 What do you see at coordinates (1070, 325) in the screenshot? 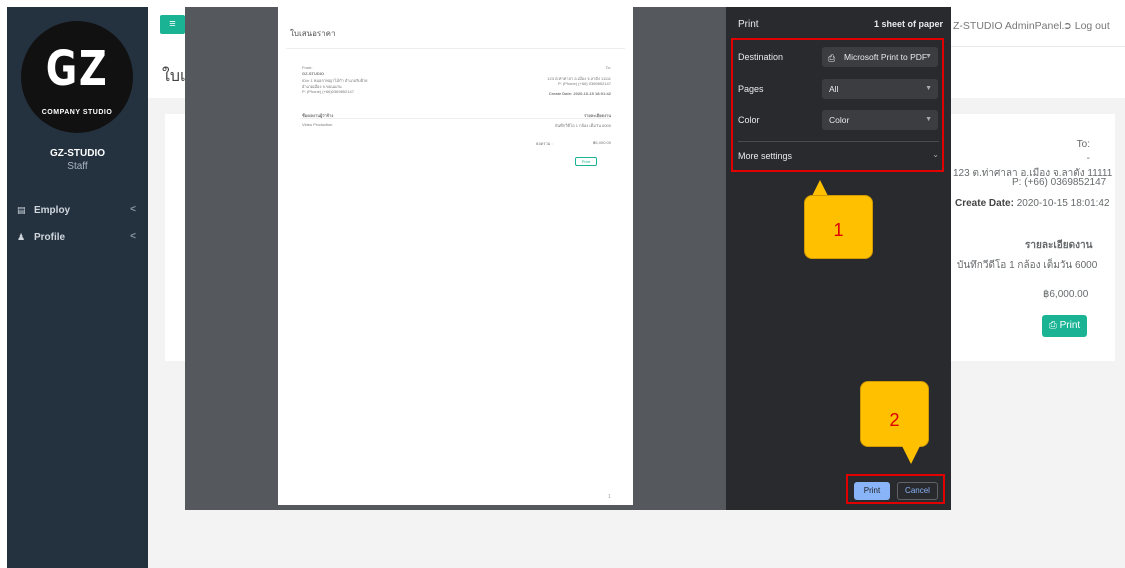
I see `page-print-label: Print` at bounding box center [1070, 325].